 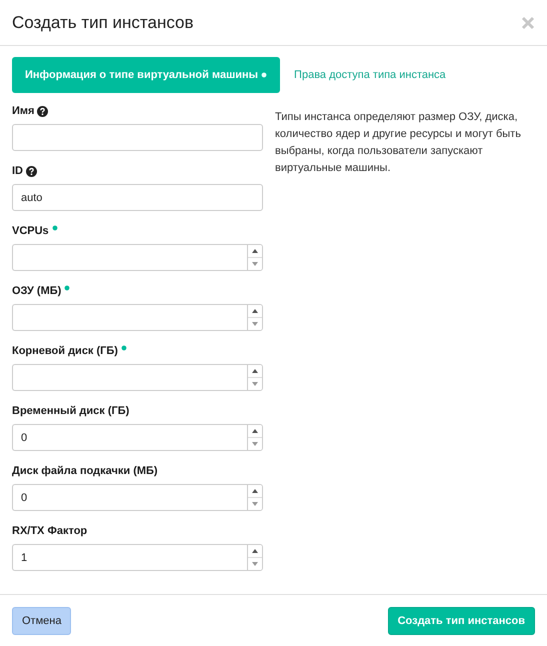 What do you see at coordinates (23, 111) in the screenshot?
I see `field-label: Имя` at bounding box center [23, 111].